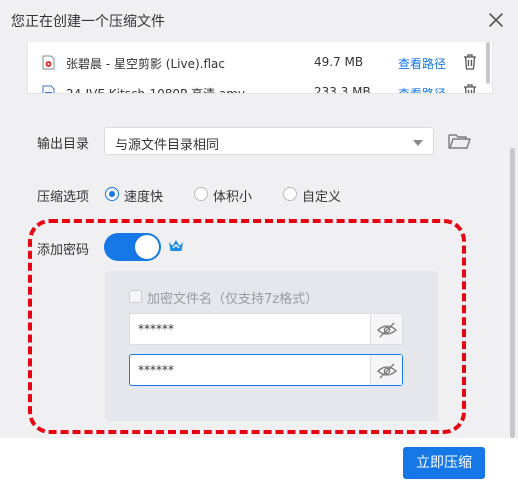 The width and height of the screenshot is (518, 487). What do you see at coordinates (258, 62) in the screenshot?
I see `file-row: 张碧晨 - 星空剪影 (Live).flac 49.7 MB 查看路径` at bounding box center [258, 62].